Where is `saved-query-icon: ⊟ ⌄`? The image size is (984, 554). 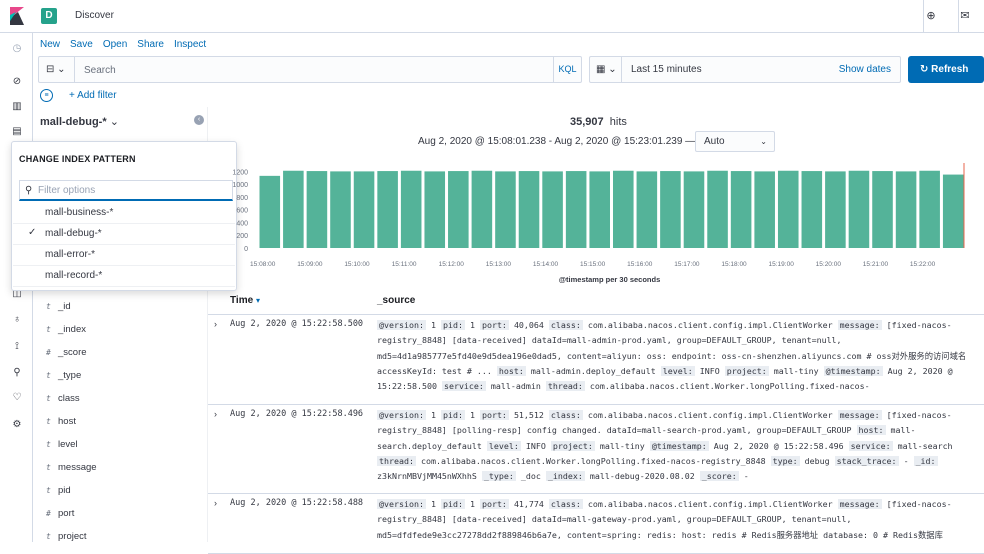
saved-query-icon: ⊟ ⌄ is located at coordinates (57, 69).